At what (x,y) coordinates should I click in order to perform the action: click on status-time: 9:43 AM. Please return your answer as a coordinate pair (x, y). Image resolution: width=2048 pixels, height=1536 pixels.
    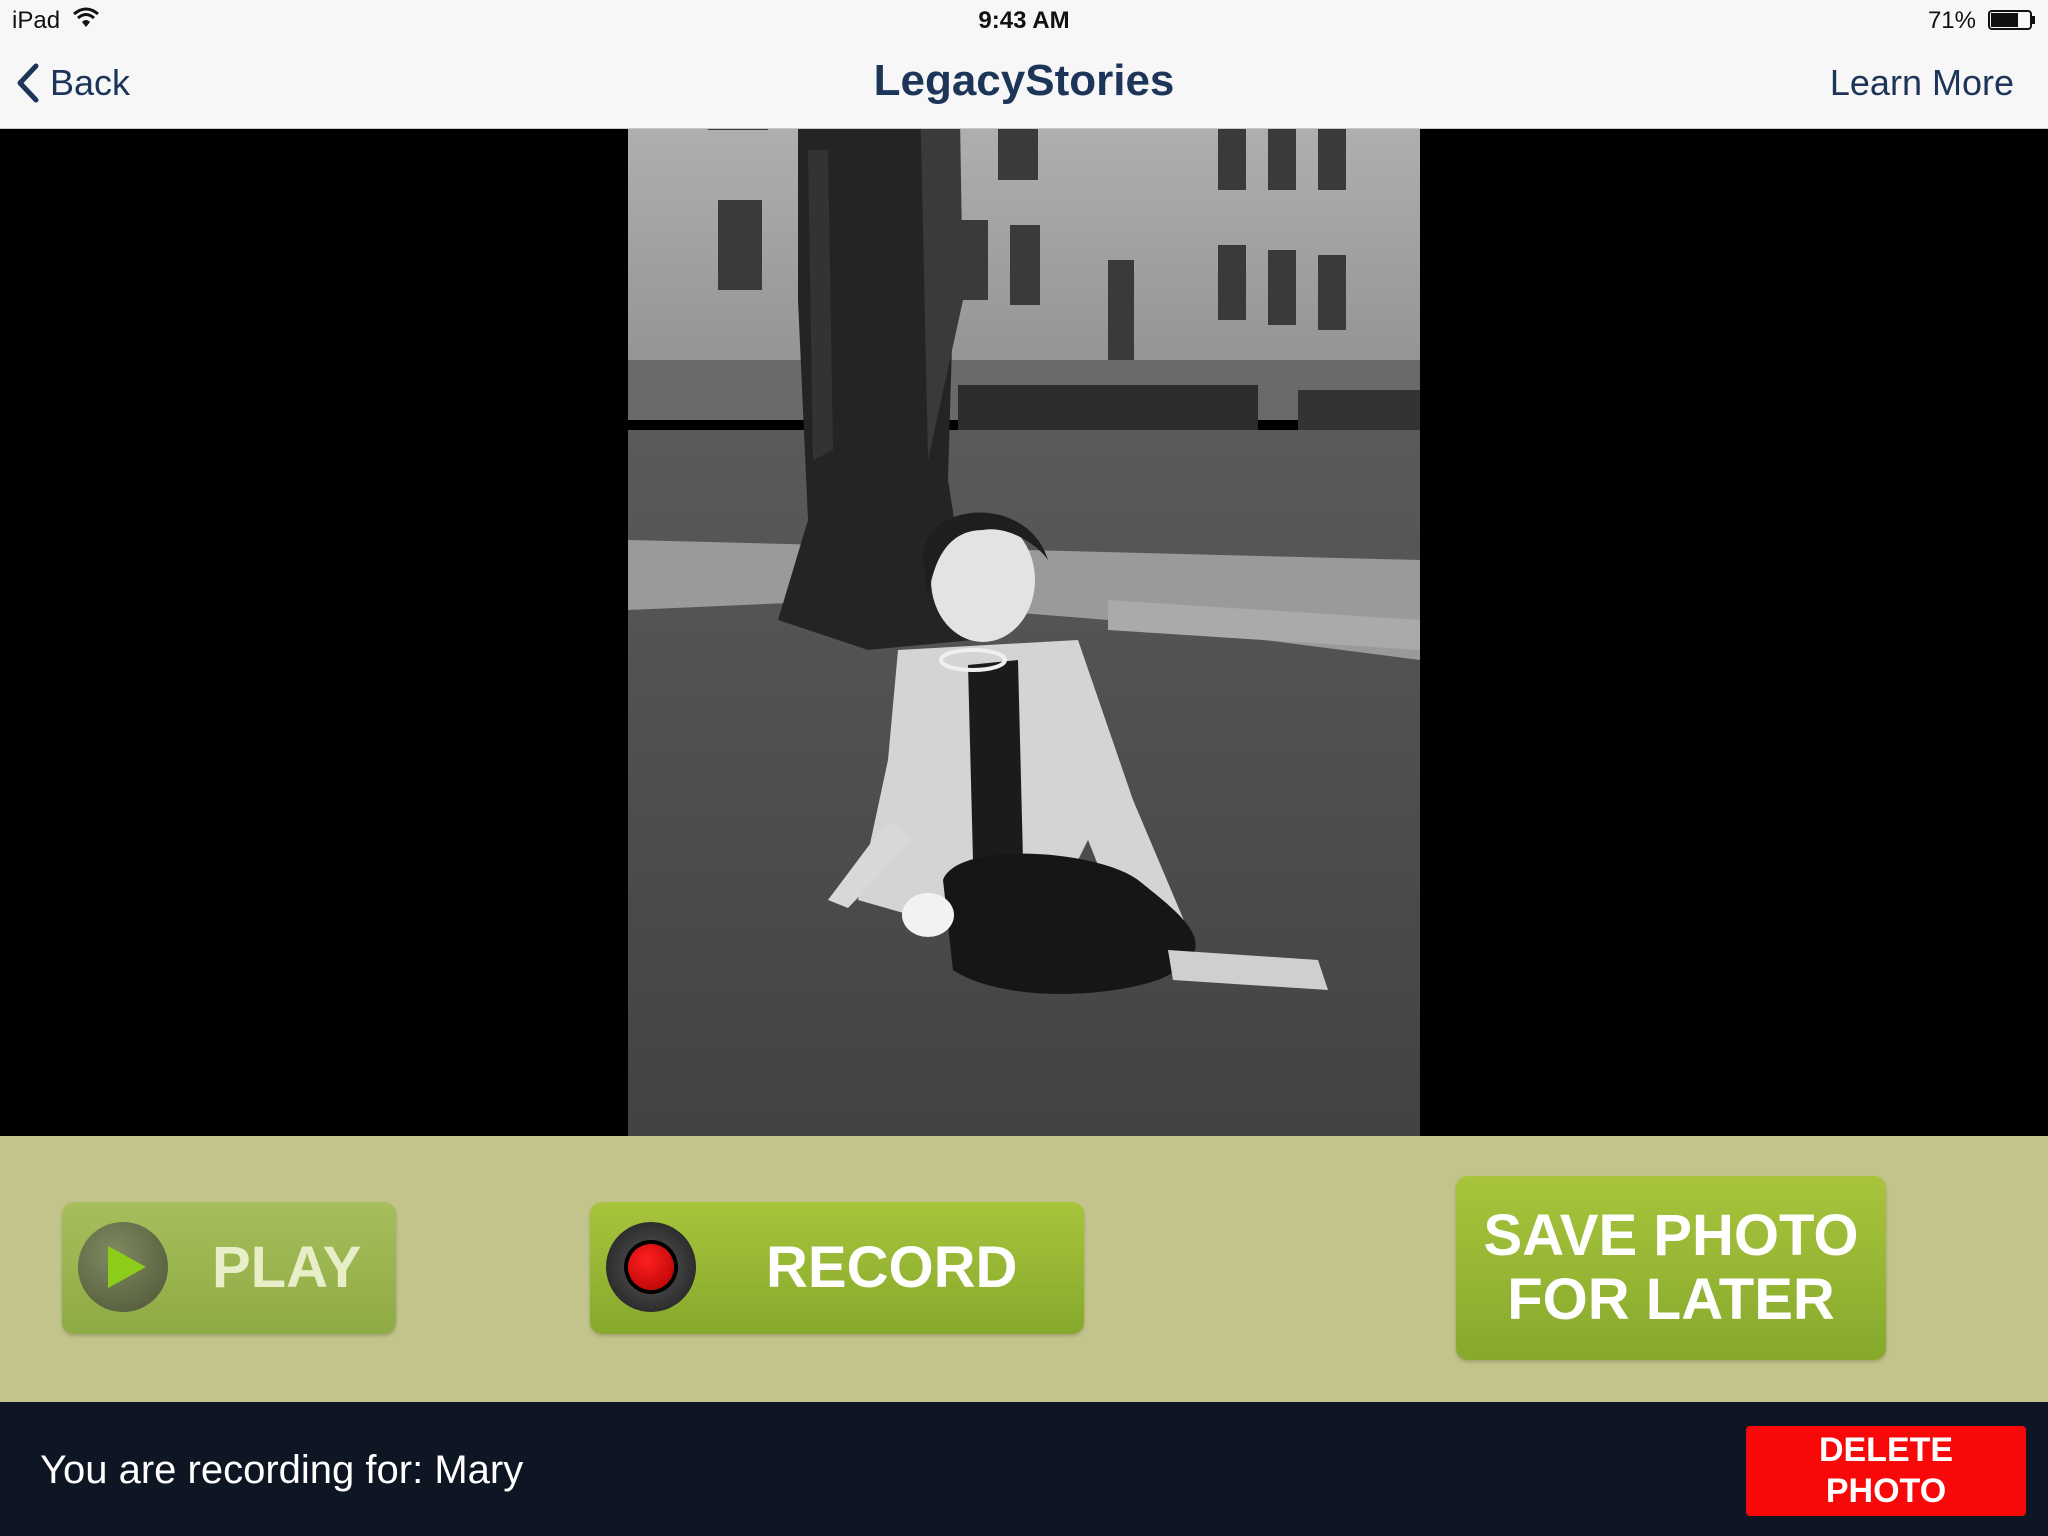
    Looking at the image, I should click on (1024, 20).